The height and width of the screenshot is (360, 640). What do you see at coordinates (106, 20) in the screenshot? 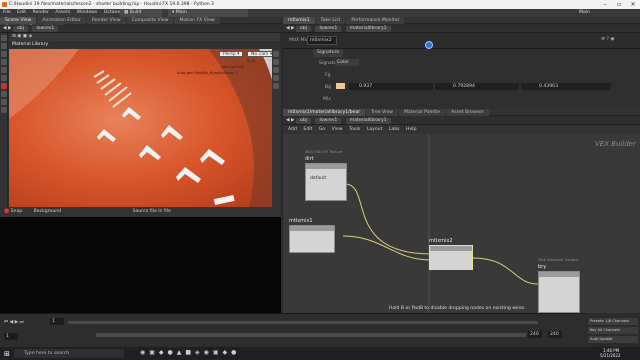
I see `tab-render-view: Render View` at bounding box center [106, 20].